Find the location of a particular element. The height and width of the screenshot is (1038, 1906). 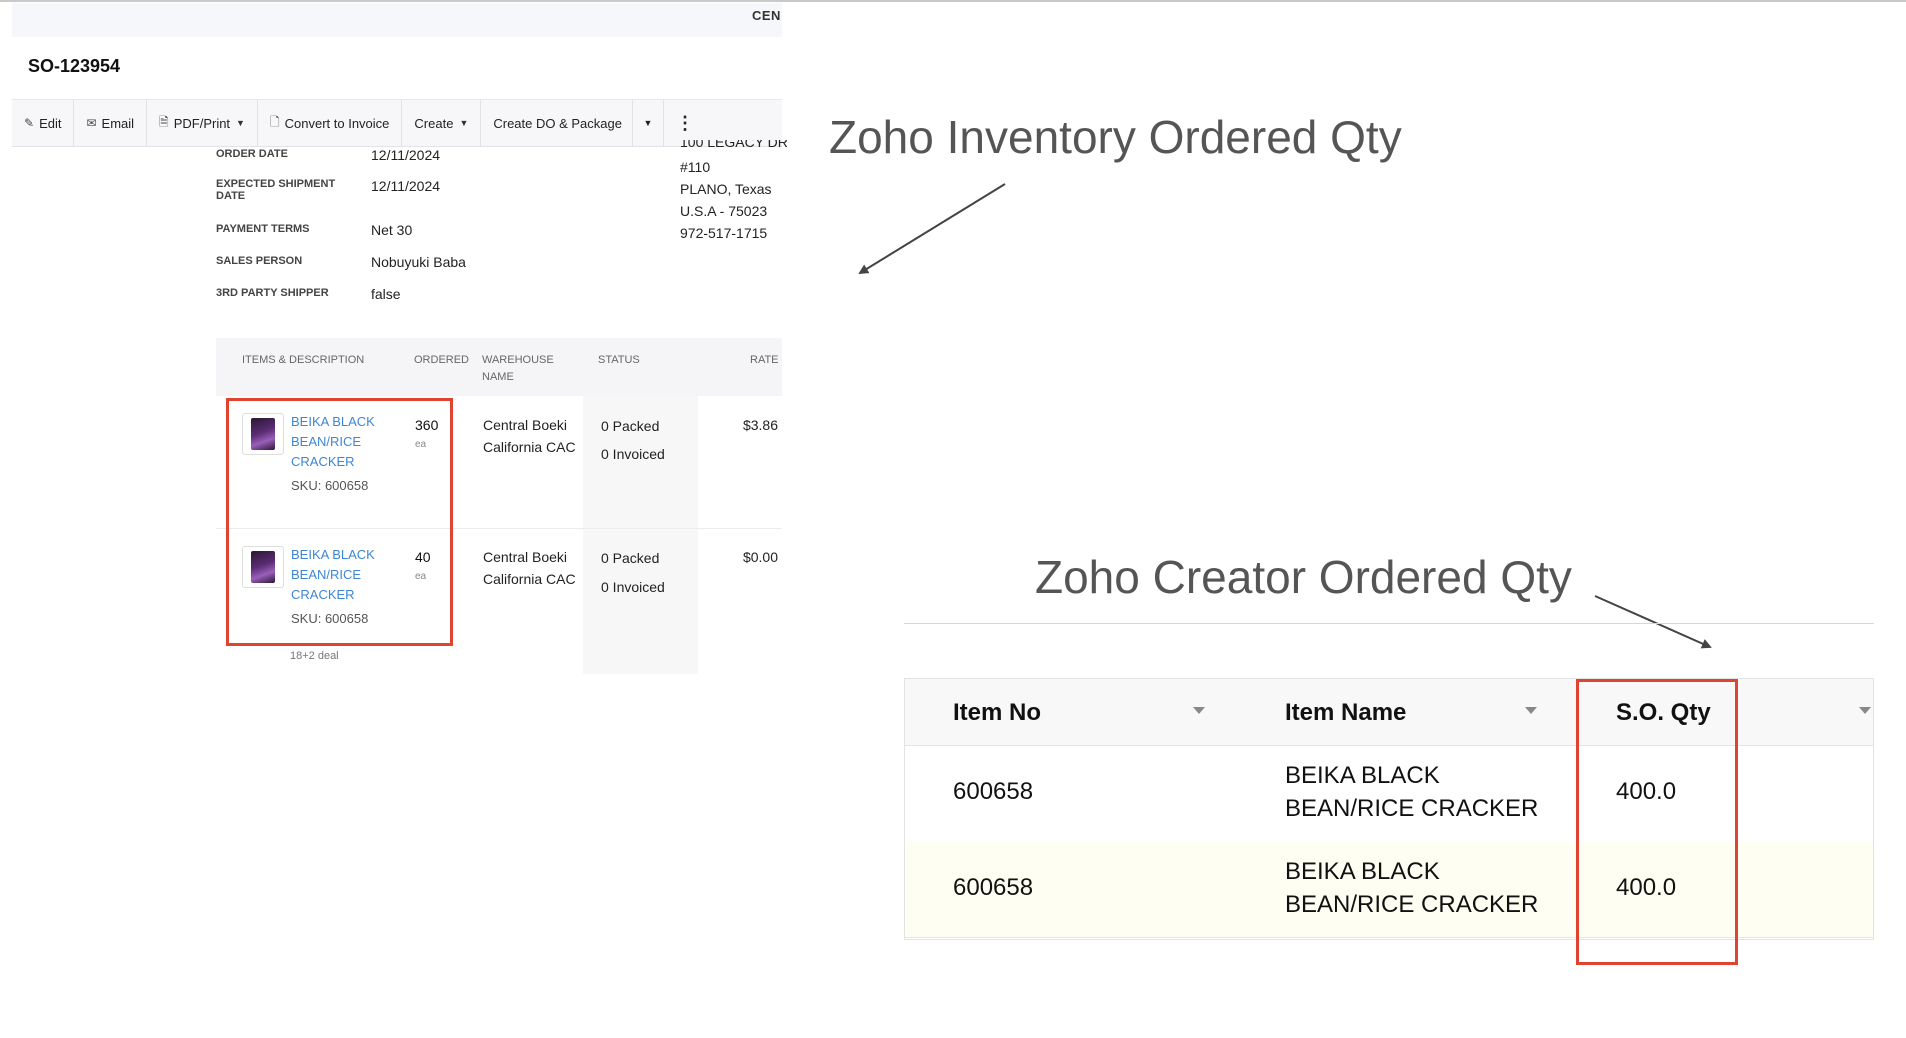

pdf-print-label: PDF/Print is located at coordinates (202, 123).